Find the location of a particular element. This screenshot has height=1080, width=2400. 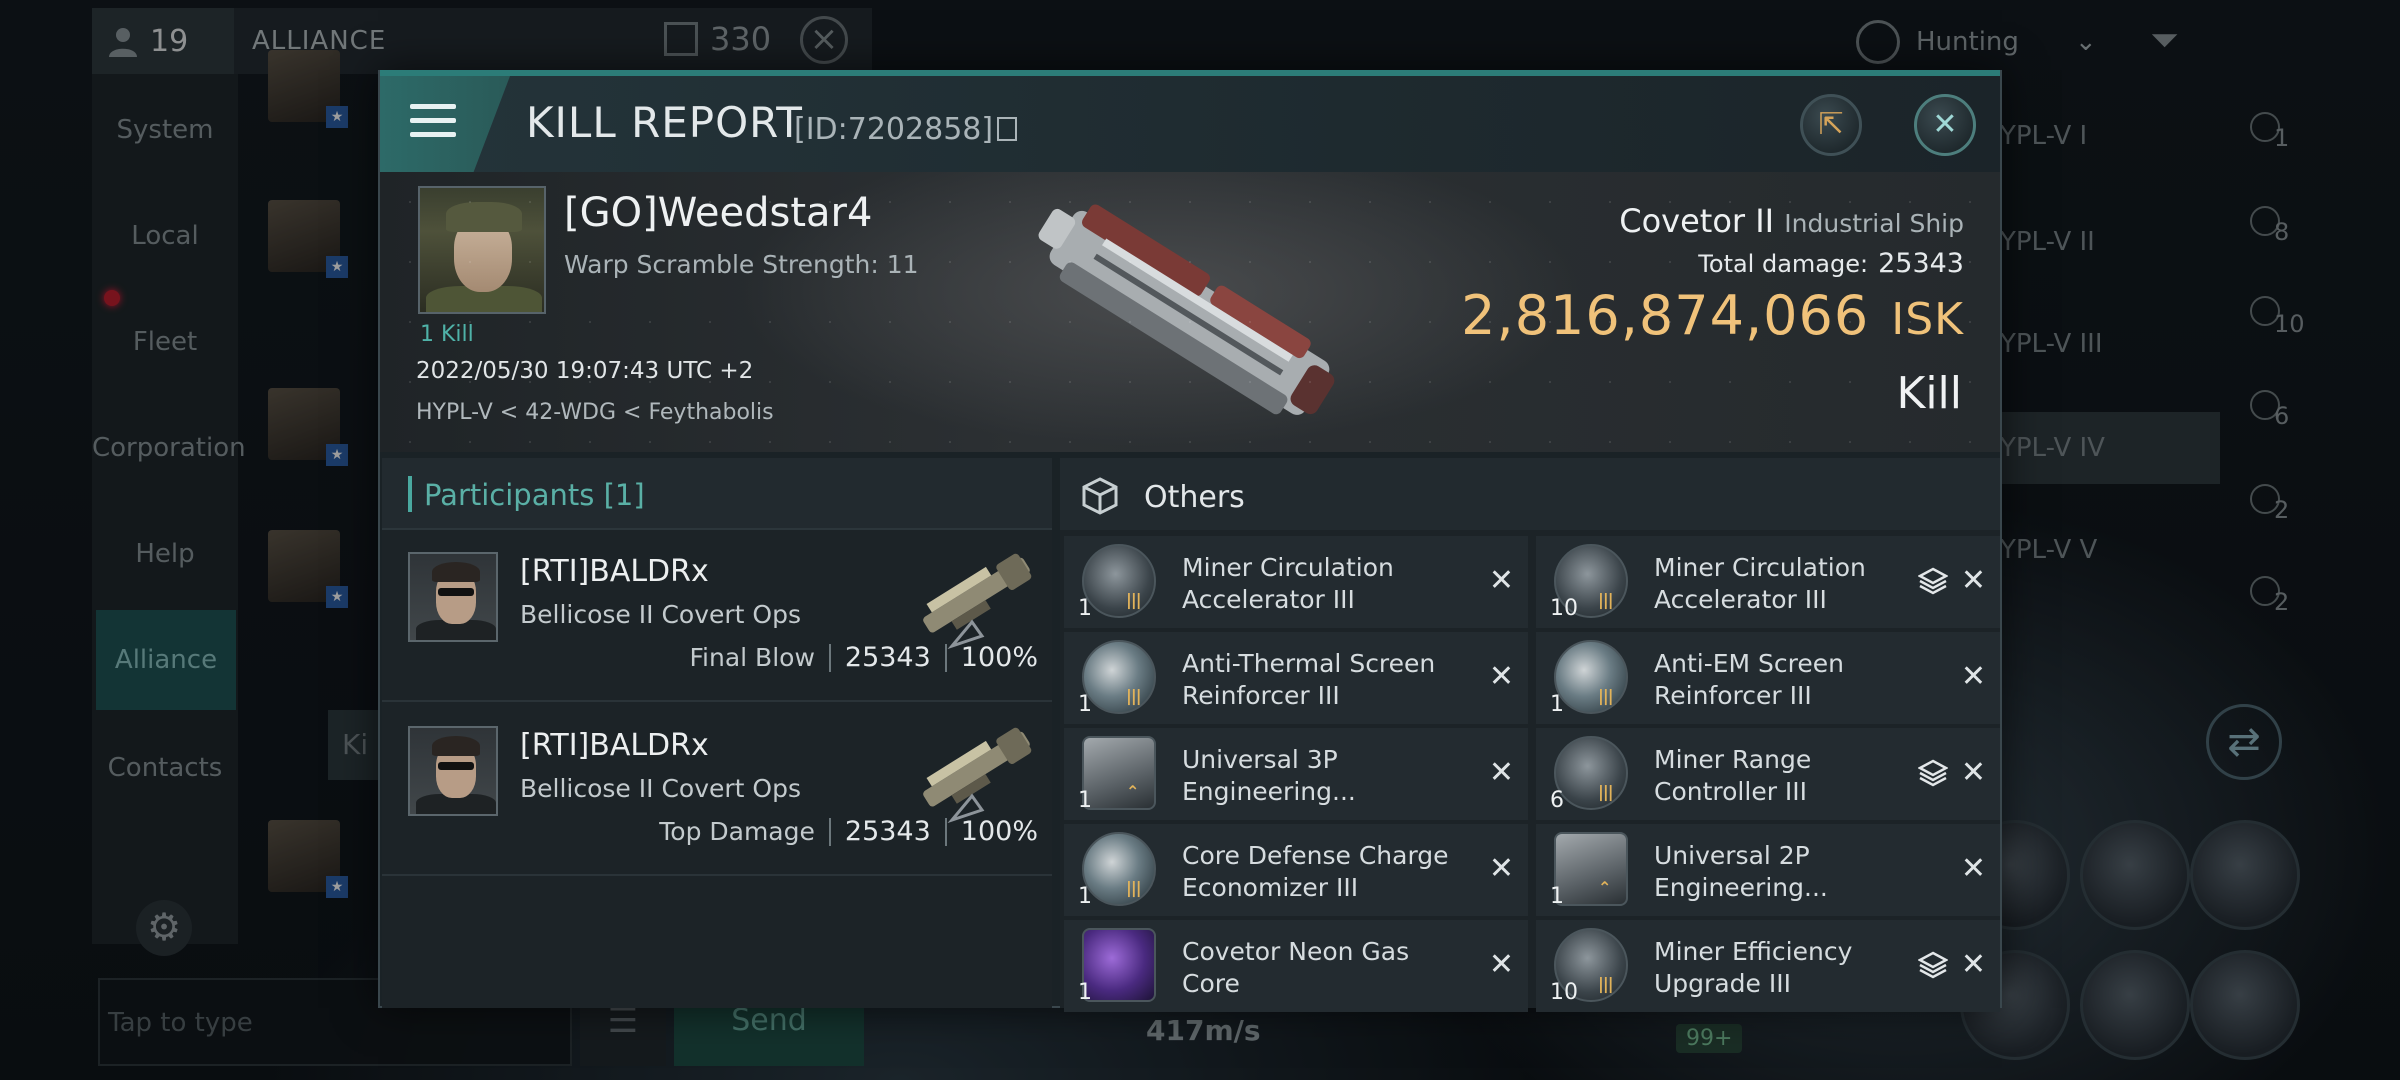

others-header: Others is located at coordinates (1530, 494).